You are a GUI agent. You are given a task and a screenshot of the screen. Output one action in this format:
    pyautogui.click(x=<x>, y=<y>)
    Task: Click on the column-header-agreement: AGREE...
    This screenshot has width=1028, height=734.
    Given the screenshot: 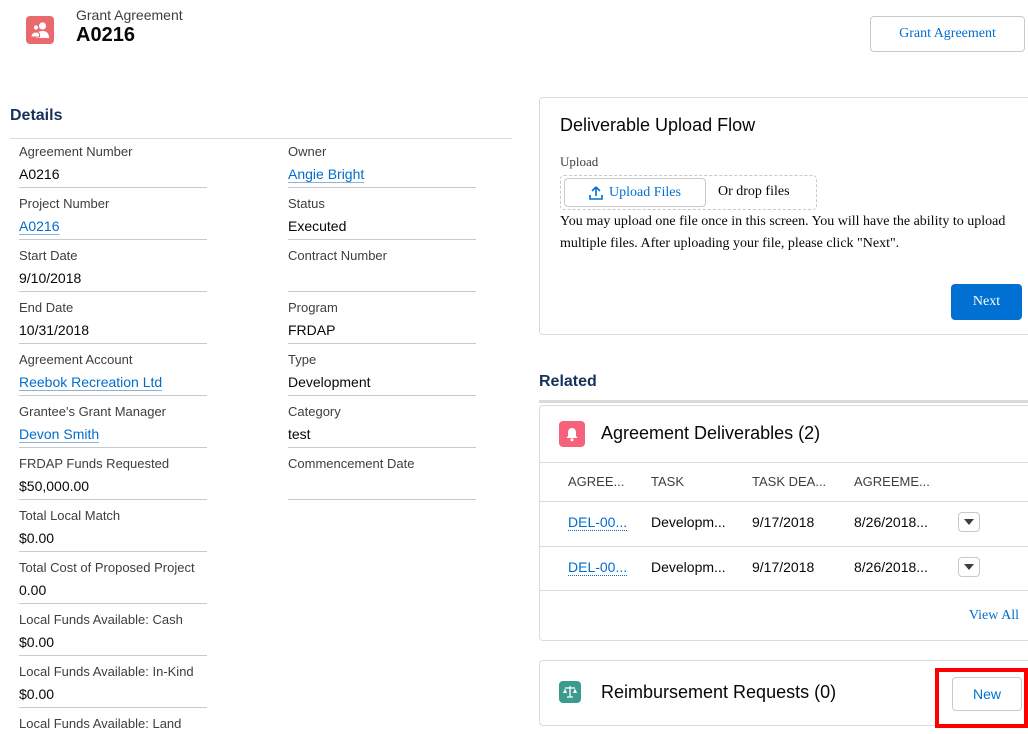 What is the action you would take?
    pyautogui.click(x=596, y=481)
    